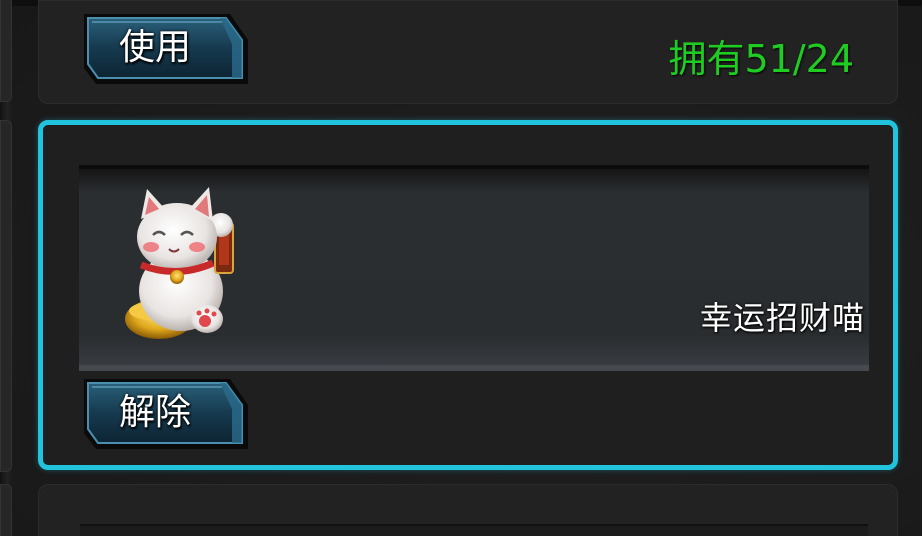 This screenshot has height=536, width=922. I want to click on item-name: 幸运招财喵, so click(782, 318).